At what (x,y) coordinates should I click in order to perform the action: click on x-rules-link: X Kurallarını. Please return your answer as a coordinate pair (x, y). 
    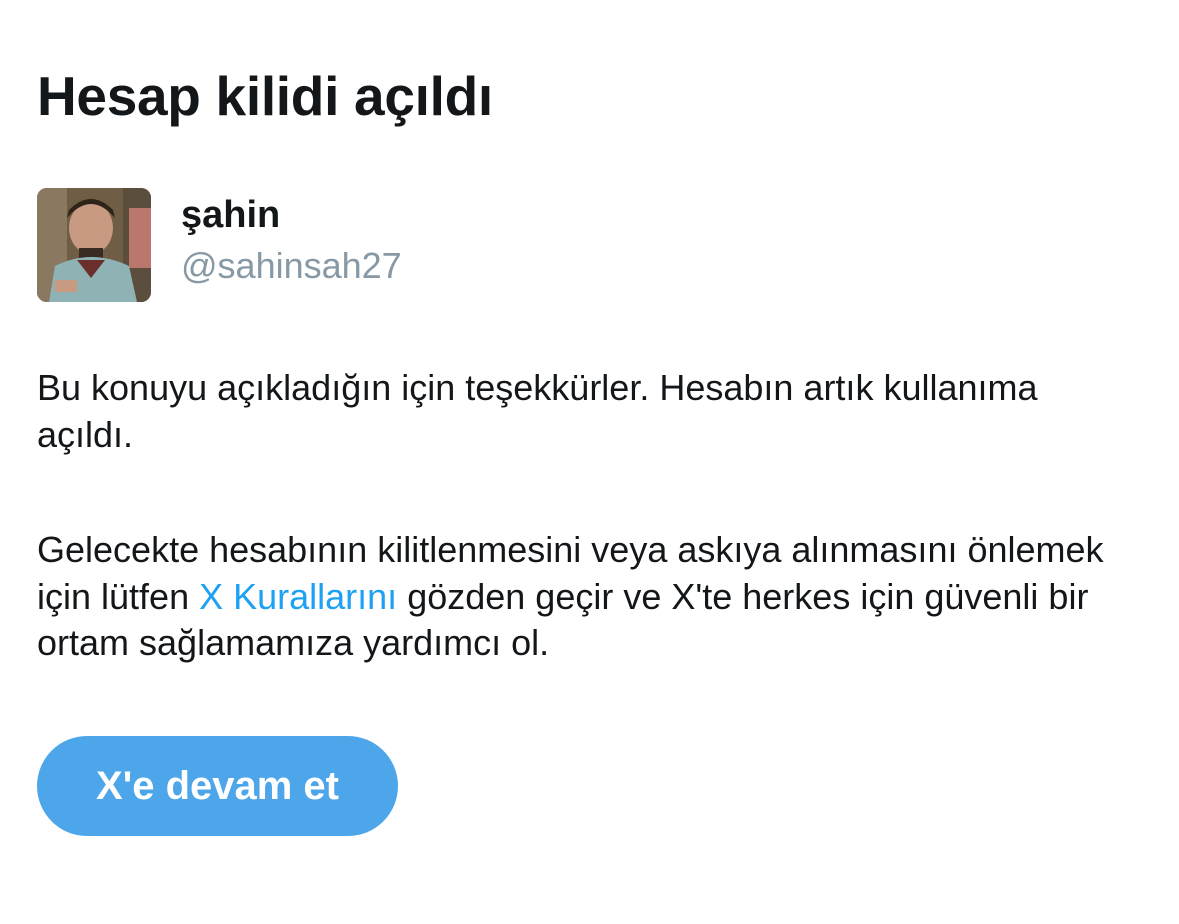
    Looking at the image, I should click on (298, 596).